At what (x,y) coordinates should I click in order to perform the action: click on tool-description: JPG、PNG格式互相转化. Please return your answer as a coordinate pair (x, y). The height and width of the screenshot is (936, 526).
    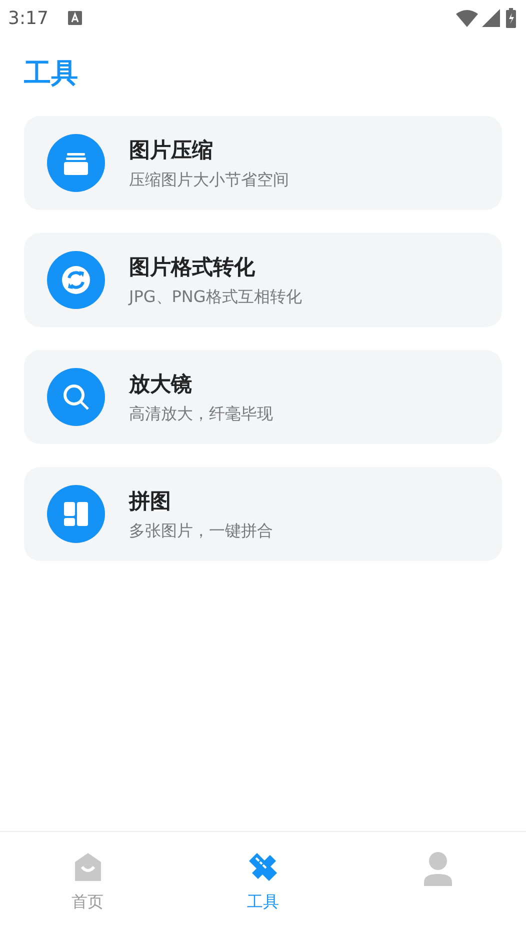
    Looking at the image, I should click on (215, 297).